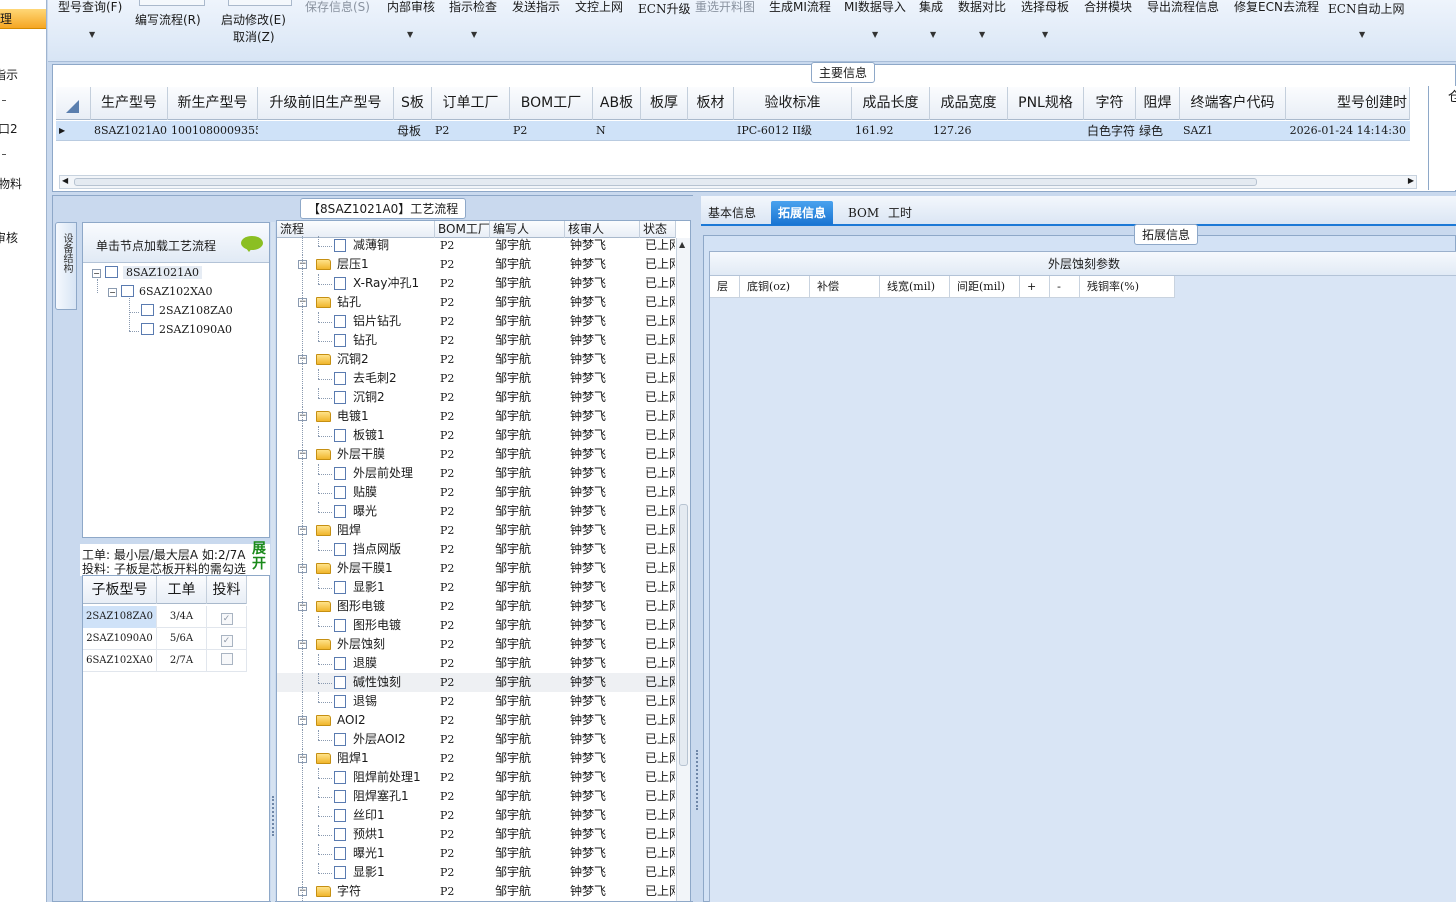  Describe the element at coordinates (891, 131) in the screenshot. I see `cell-length: 161.92` at that location.